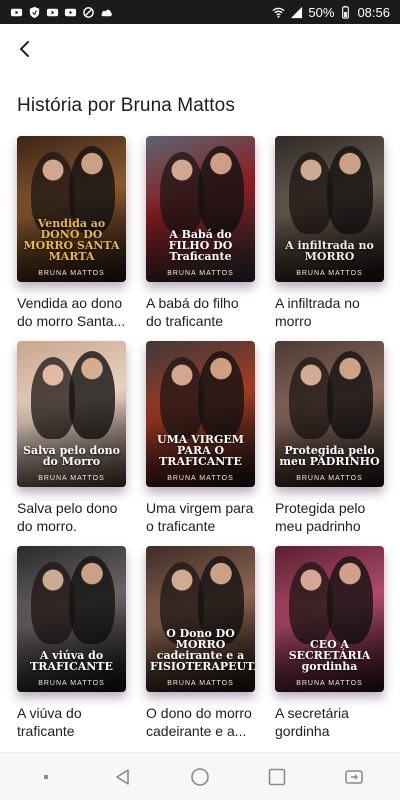  Describe the element at coordinates (321, 12) in the screenshot. I see `battery-percent: 50%` at that location.